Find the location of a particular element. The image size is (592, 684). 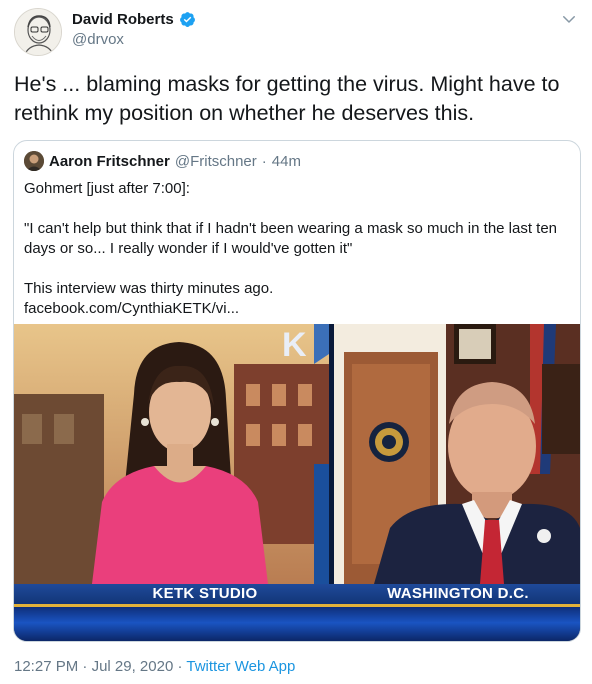

tweet-time: 12:27 PM is located at coordinates (46, 666).